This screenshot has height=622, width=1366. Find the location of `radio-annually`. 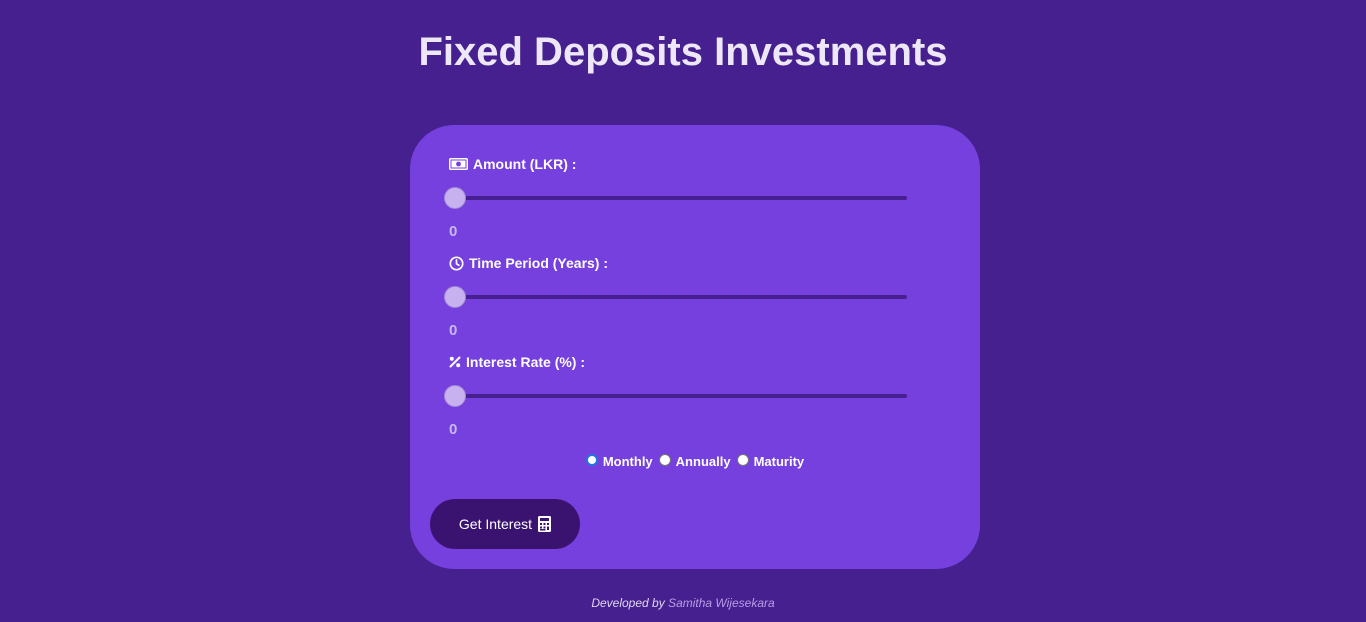

radio-annually is located at coordinates (664, 460).